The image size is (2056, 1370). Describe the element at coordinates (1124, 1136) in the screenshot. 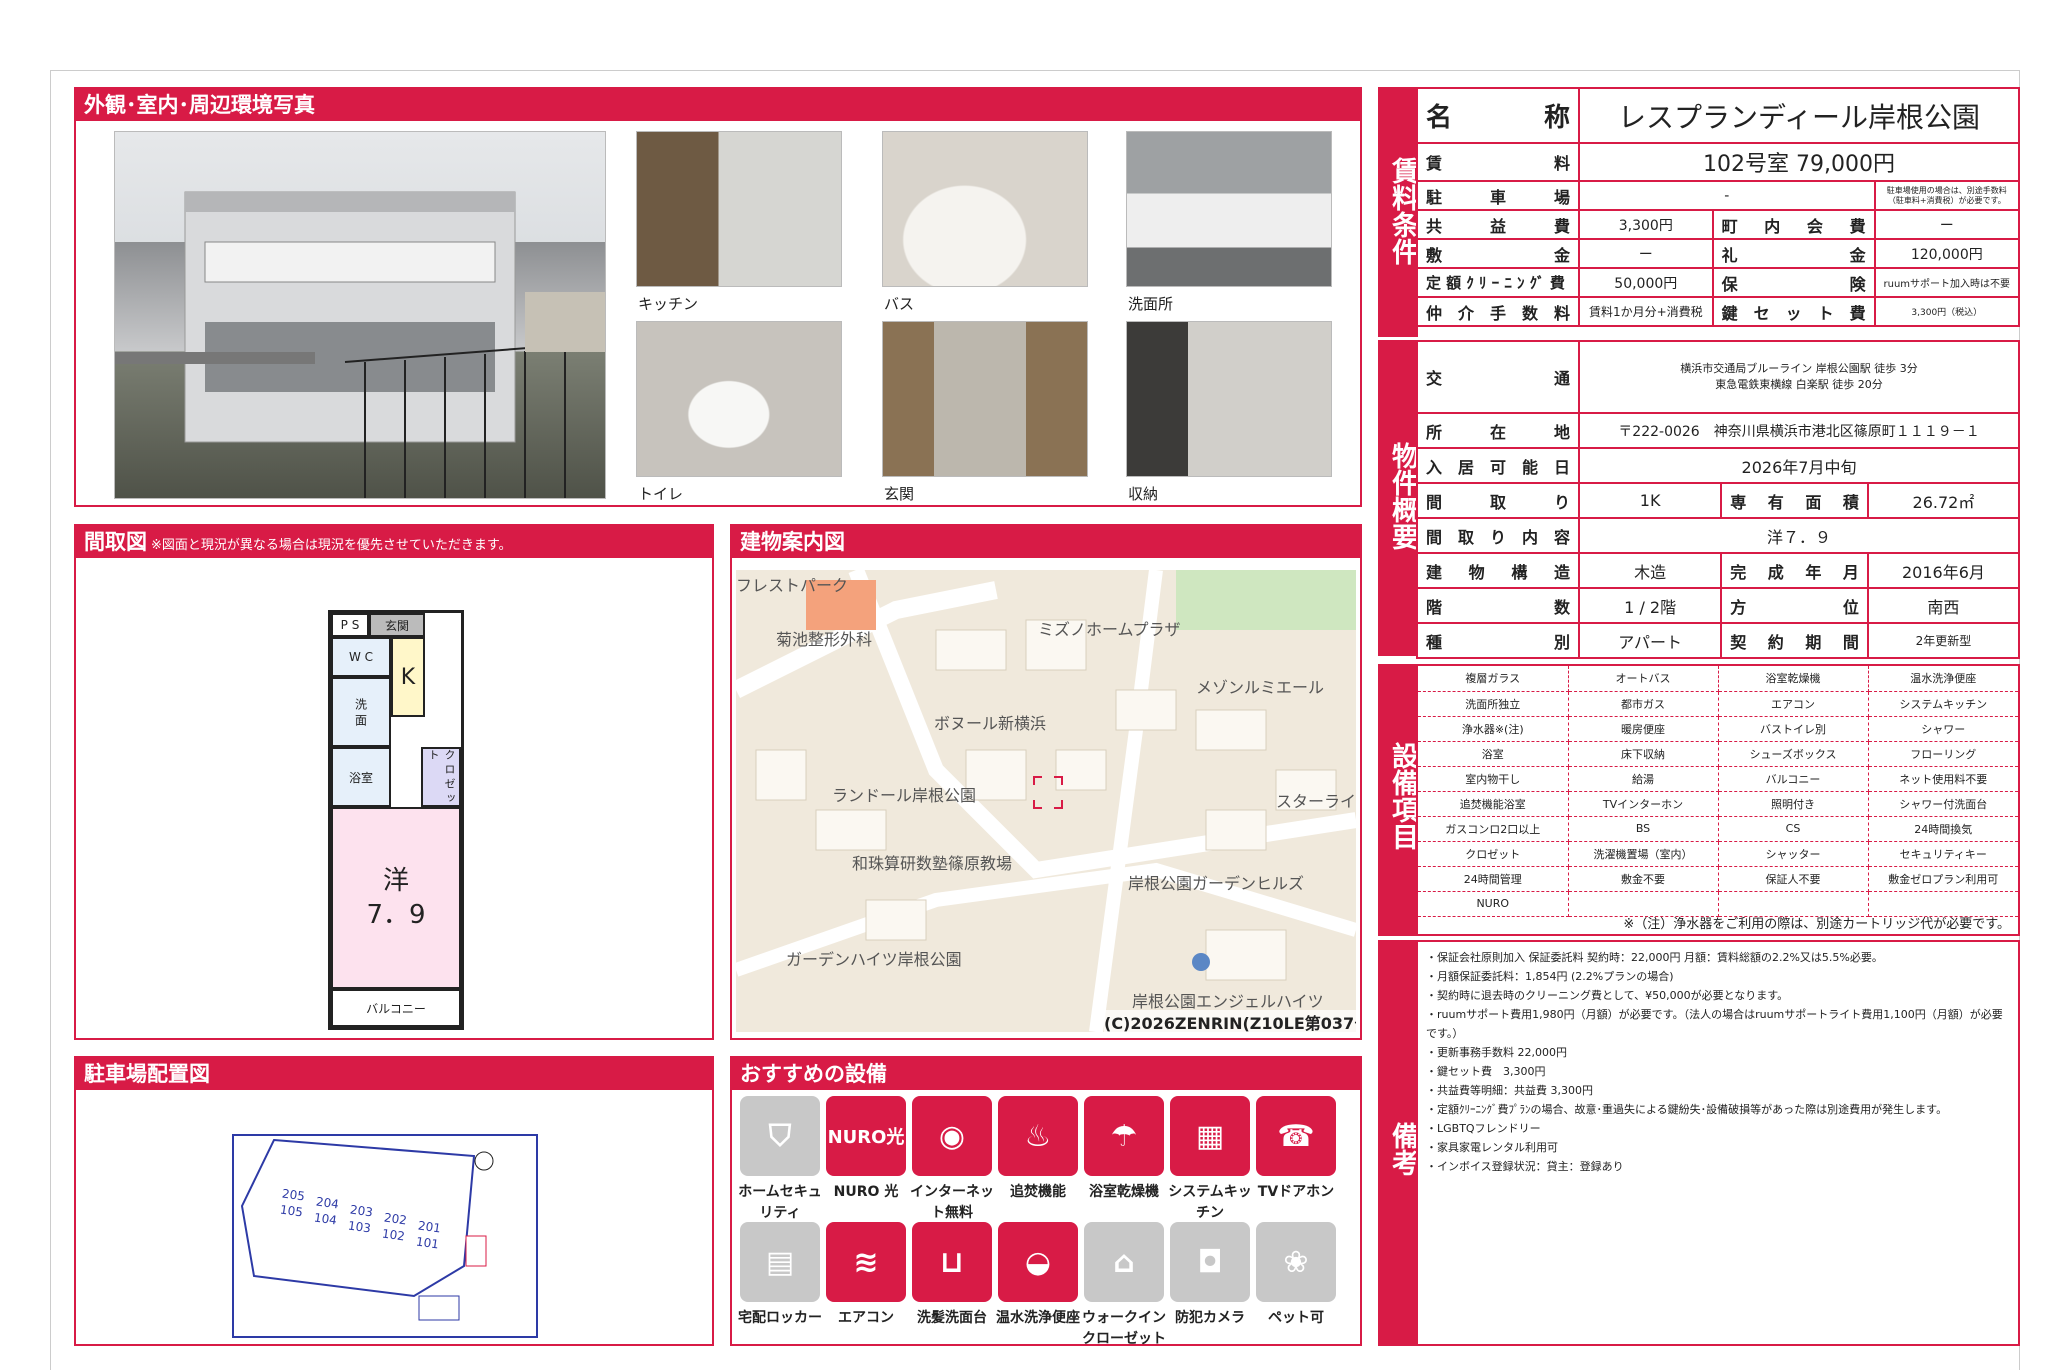

I see `dryer-icon: ☂` at that location.